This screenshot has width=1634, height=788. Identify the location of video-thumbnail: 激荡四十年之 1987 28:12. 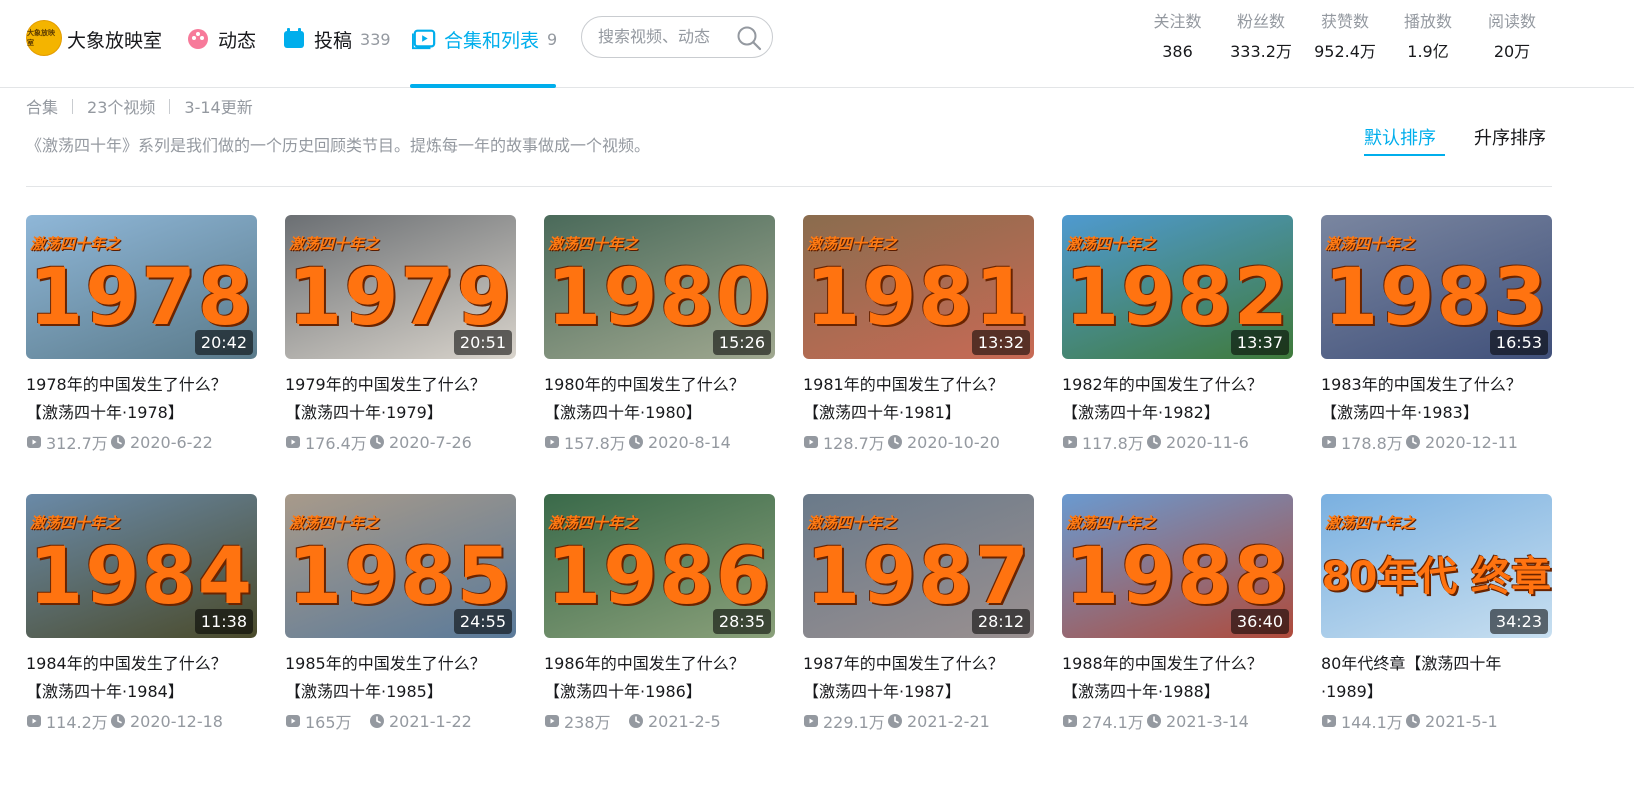
(918, 566).